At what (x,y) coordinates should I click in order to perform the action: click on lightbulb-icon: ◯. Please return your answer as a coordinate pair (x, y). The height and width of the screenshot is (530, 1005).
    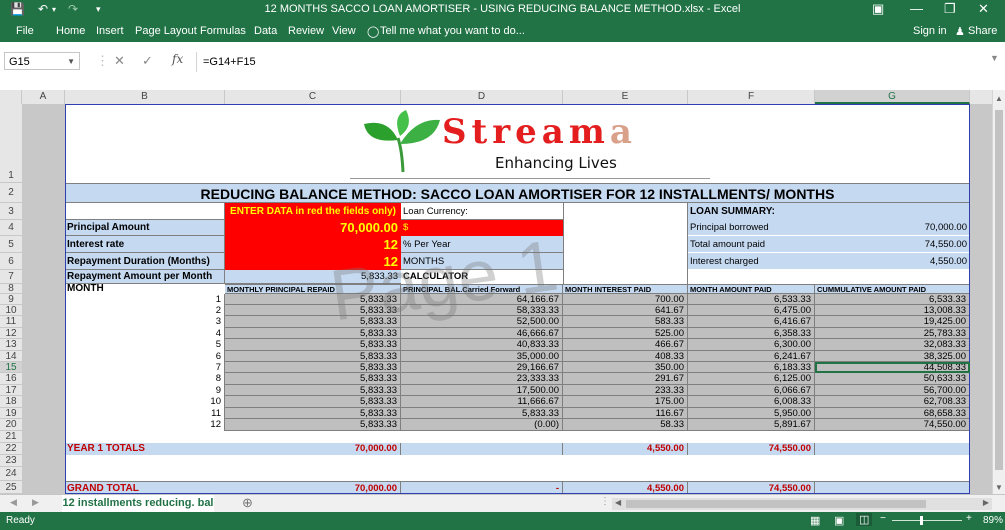
    Looking at the image, I should click on (373, 32).